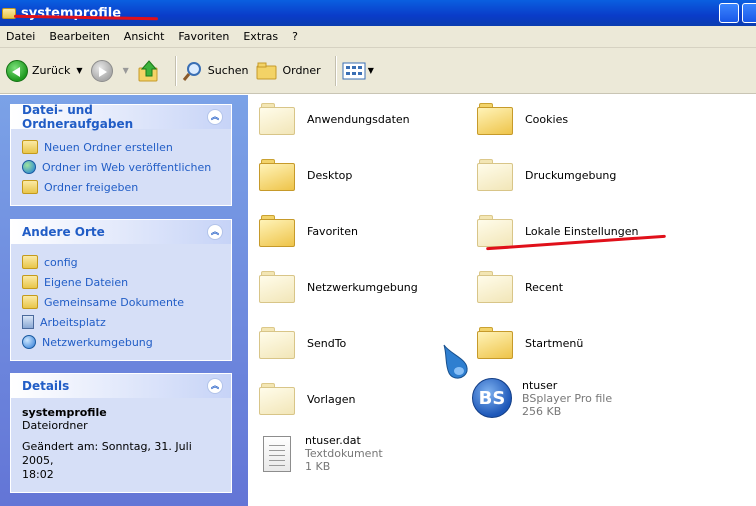  What do you see at coordinates (522, 119) in the screenshot?
I see `file-item: Cookies` at bounding box center [522, 119].